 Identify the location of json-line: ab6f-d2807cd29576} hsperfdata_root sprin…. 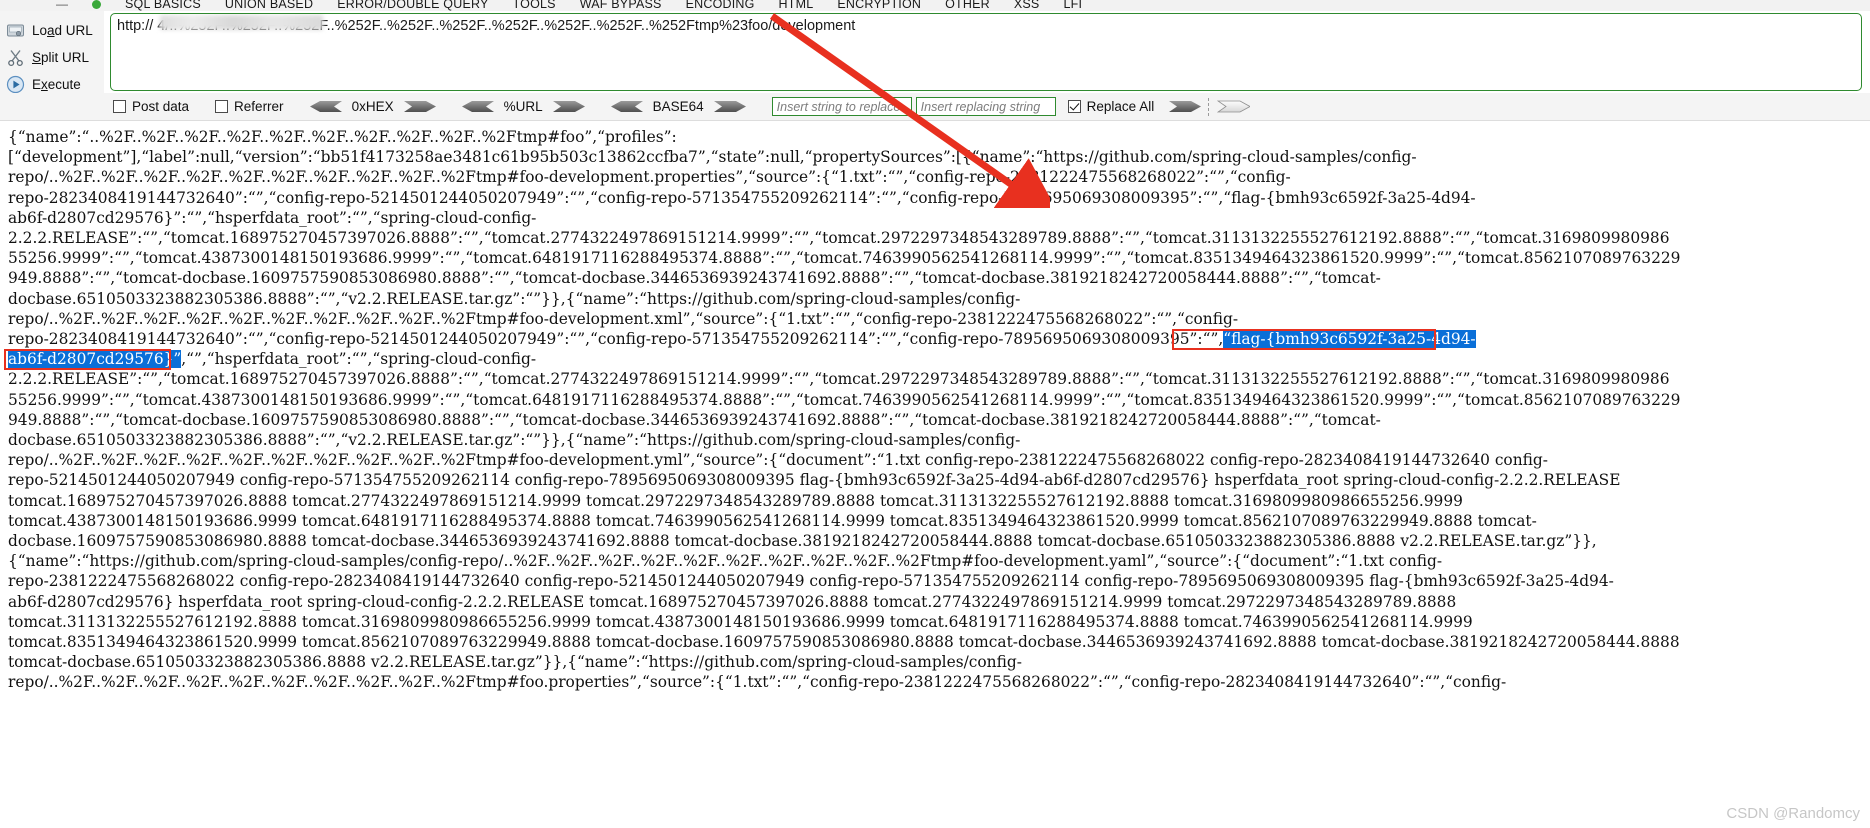
(732, 601).